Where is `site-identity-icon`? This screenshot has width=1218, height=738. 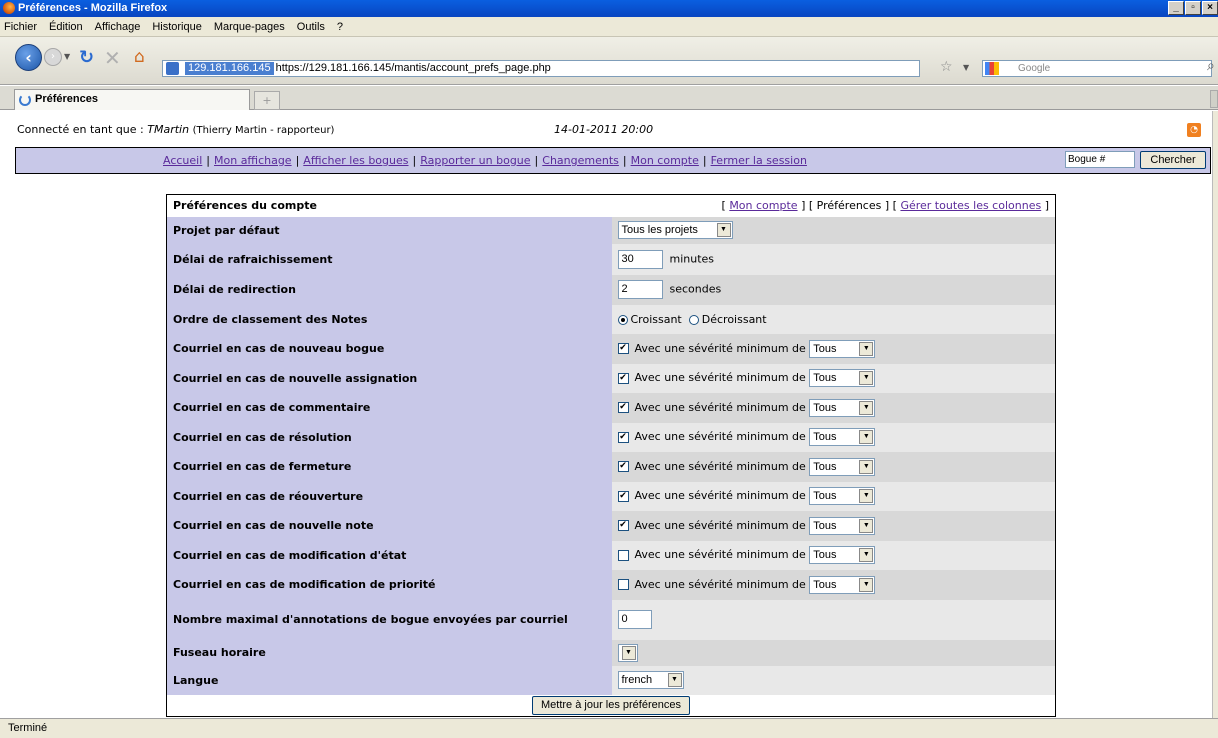 site-identity-icon is located at coordinates (172, 68).